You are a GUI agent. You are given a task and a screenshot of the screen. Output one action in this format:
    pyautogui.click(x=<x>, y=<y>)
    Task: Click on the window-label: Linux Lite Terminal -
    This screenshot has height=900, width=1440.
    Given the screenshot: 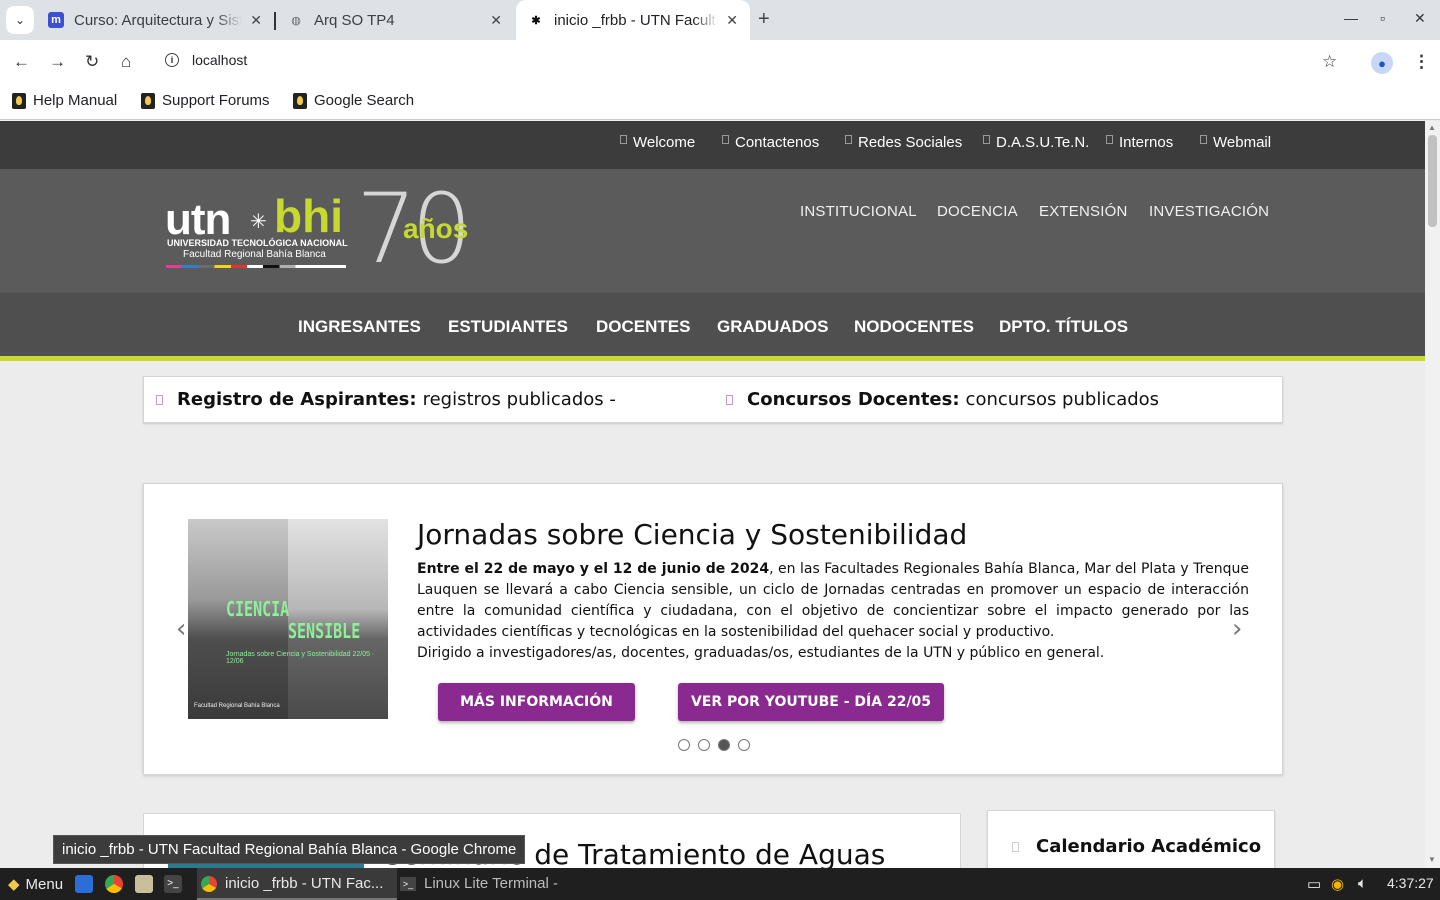 What is the action you would take?
    pyautogui.click(x=491, y=883)
    